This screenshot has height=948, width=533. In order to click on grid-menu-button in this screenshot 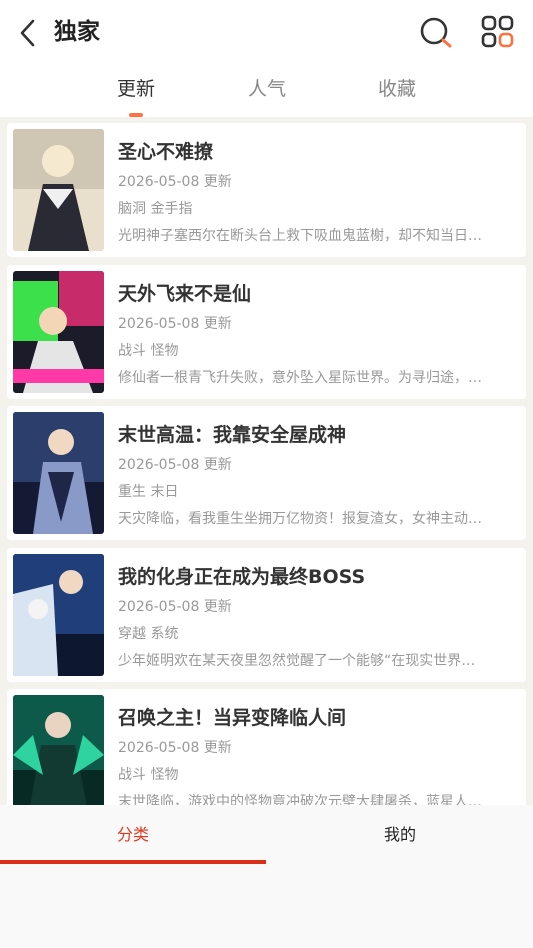, I will do `click(498, 32)`.